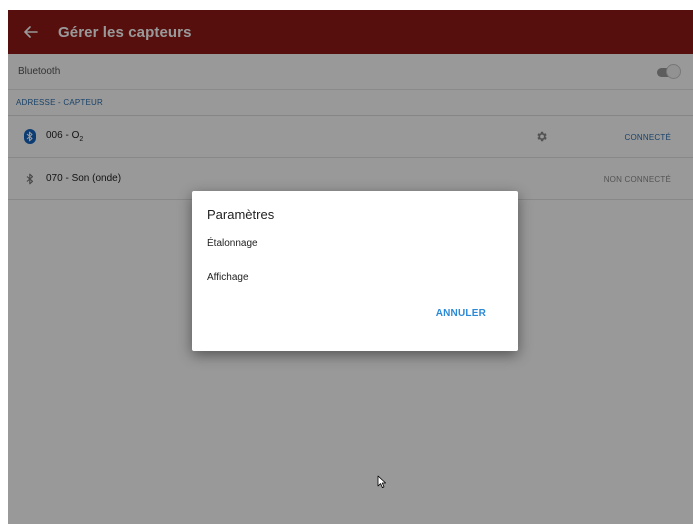  I want to click on mouse-pointer-icon, so click(381, 481).